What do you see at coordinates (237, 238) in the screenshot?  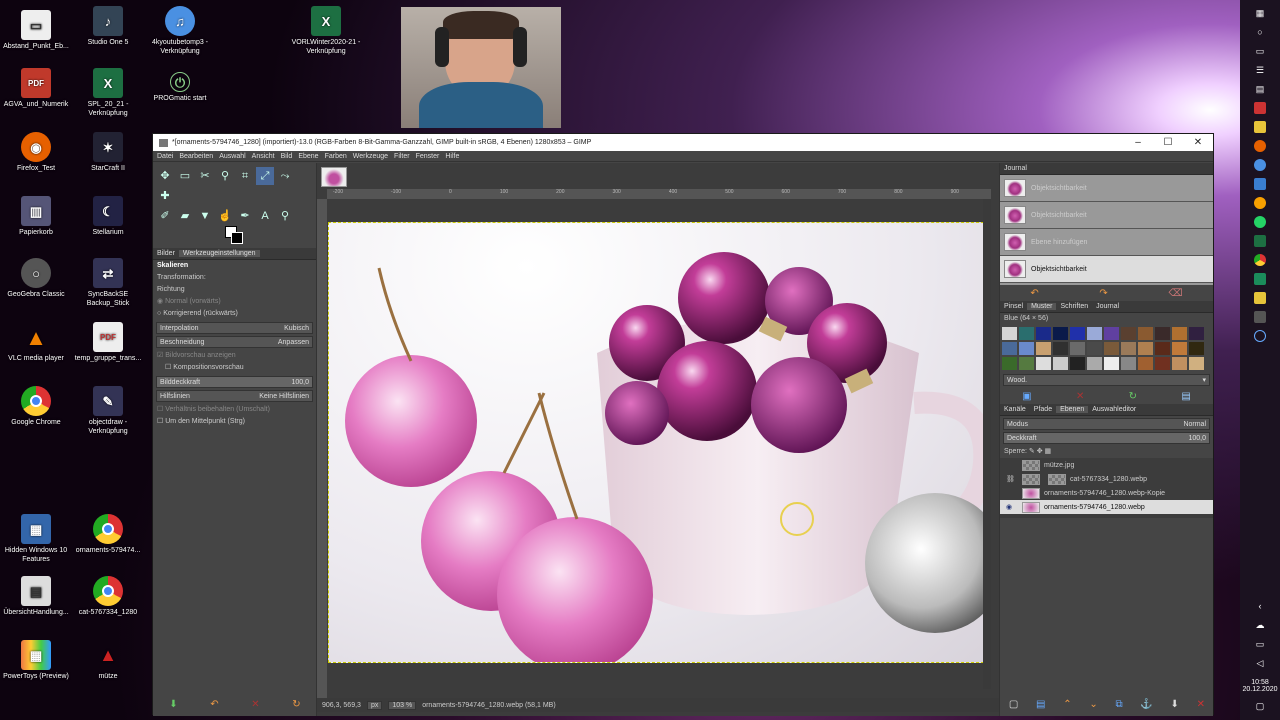 I see `background-color` at bounding box center [237, 238].